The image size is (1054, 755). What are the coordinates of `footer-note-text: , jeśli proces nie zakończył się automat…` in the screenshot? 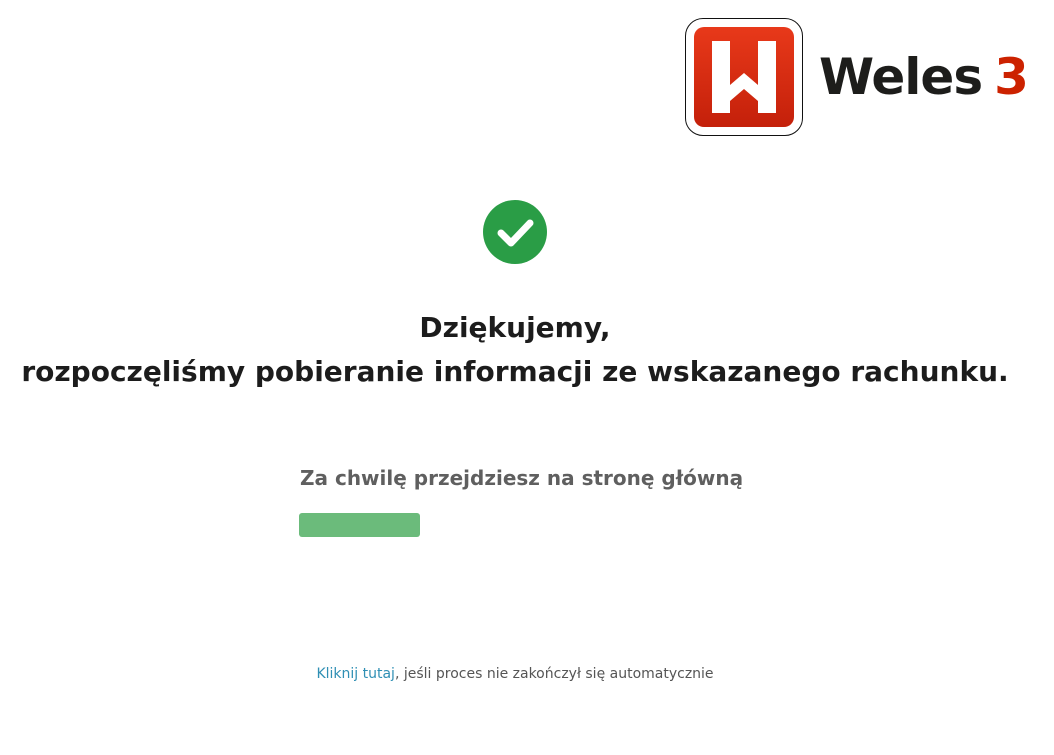 It's located at (554, 674).